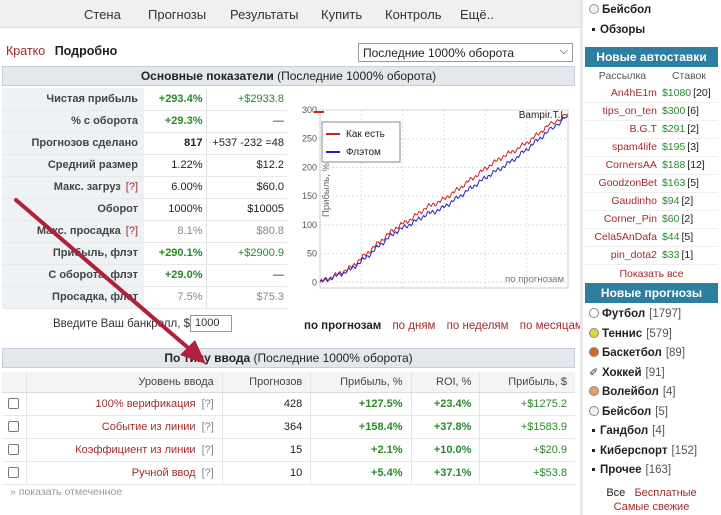 The image size is (721, 515). I want to click on bet-subscriber: Cela5AnDafa, so click(622, 237).